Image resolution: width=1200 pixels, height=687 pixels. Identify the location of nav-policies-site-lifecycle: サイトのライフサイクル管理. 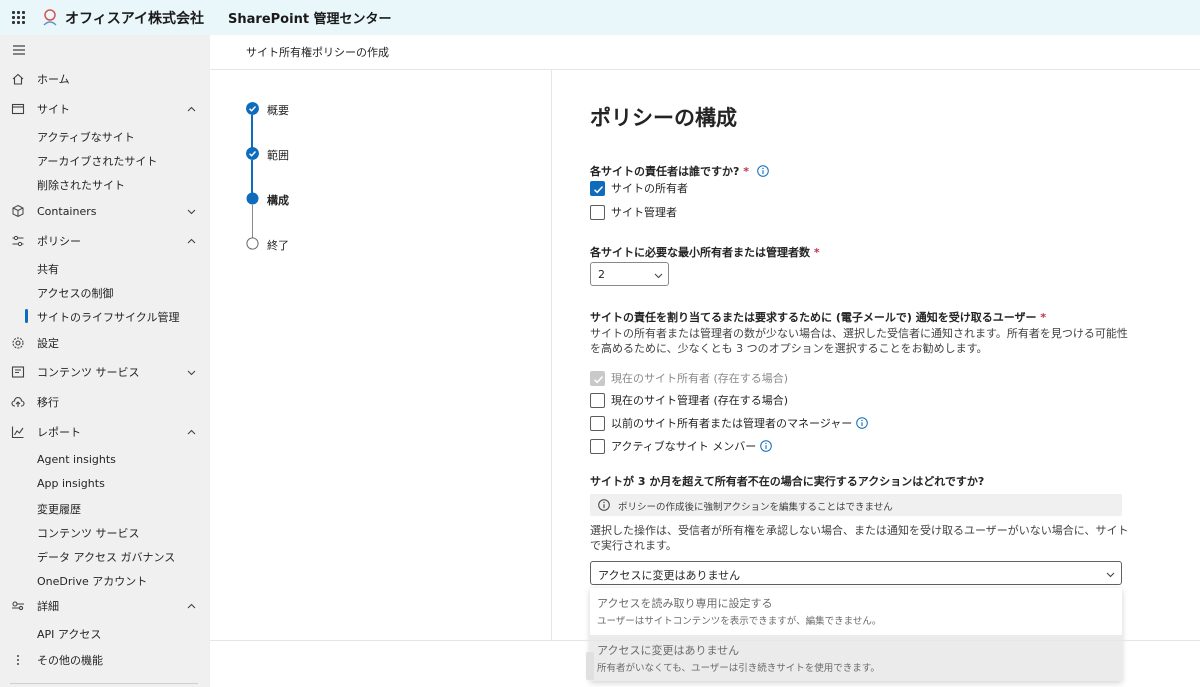
(105, 316).